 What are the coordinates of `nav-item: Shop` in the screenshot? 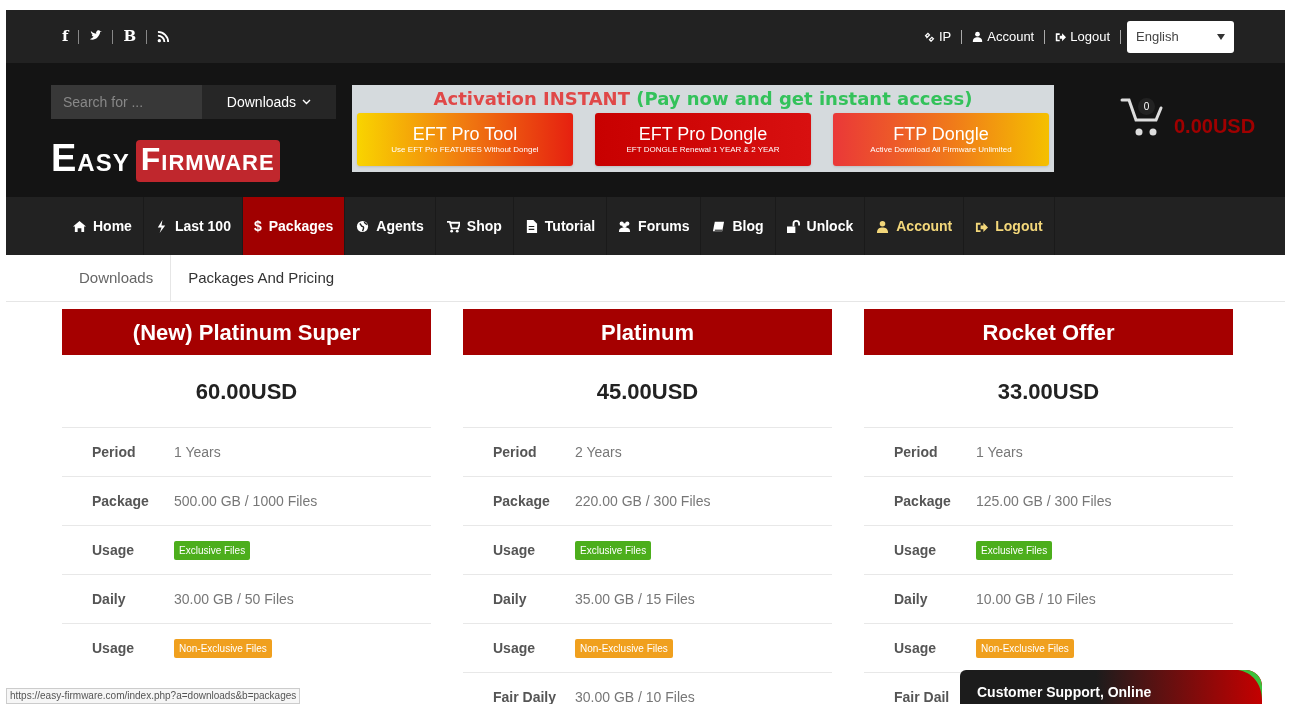 It's located at (474, 226).